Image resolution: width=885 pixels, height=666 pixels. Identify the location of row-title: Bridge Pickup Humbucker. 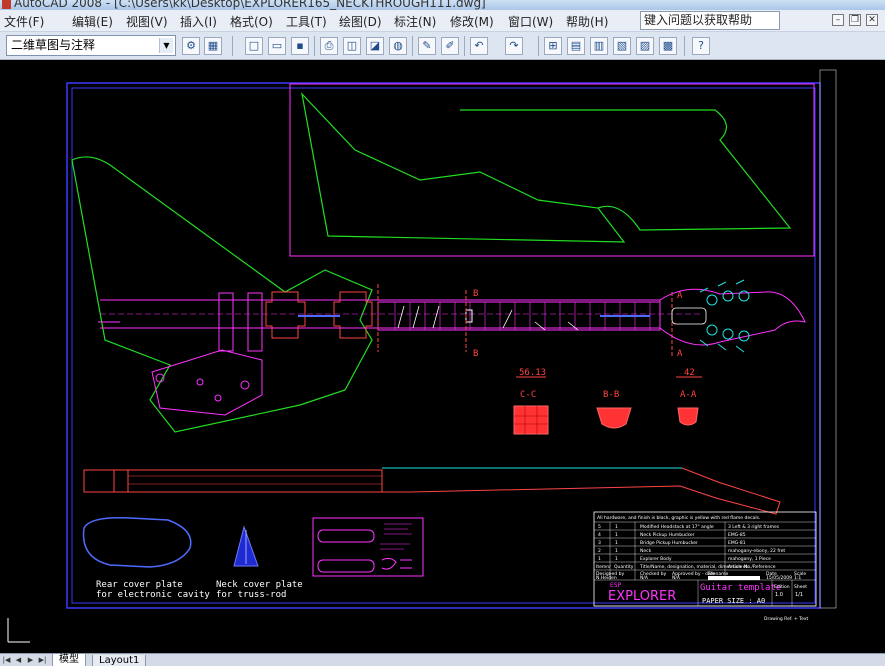
(669, 543).